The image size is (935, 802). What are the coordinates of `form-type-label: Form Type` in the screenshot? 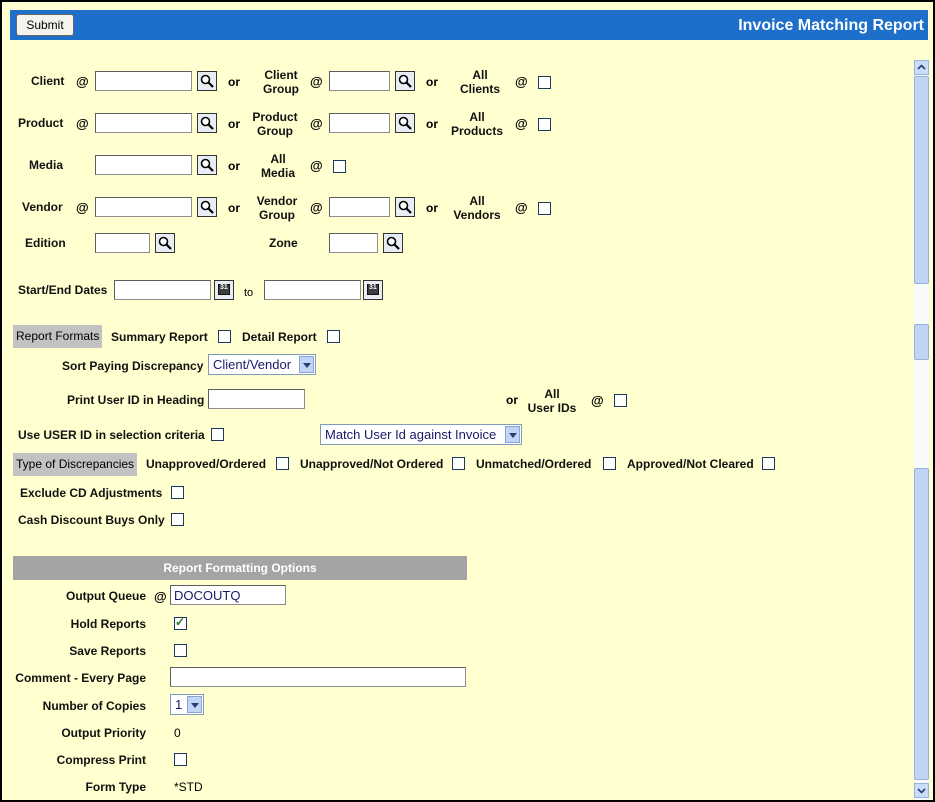 It's located at (115, 787).